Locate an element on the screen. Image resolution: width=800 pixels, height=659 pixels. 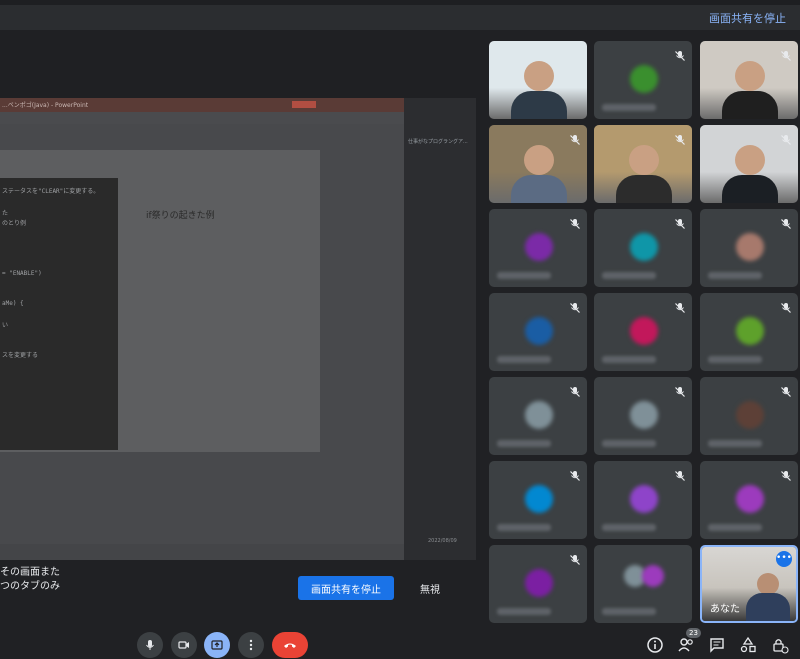
code-line: のとり例 is located at coordinates (14, 223).